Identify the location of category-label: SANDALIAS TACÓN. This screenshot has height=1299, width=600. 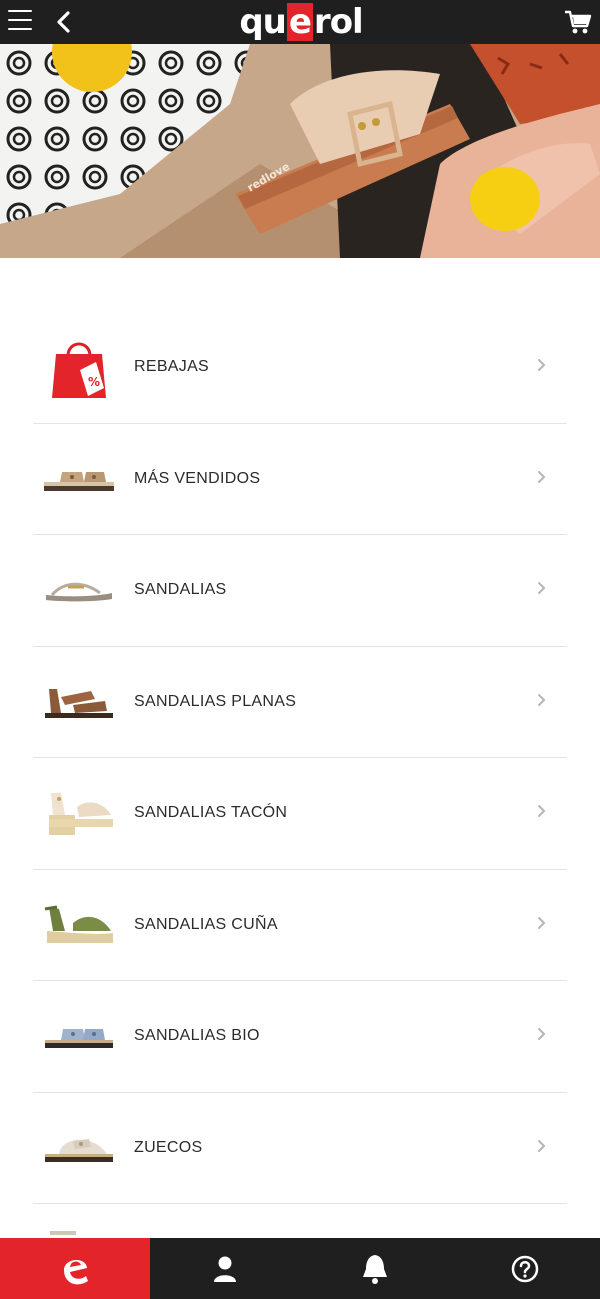
(211, 813).